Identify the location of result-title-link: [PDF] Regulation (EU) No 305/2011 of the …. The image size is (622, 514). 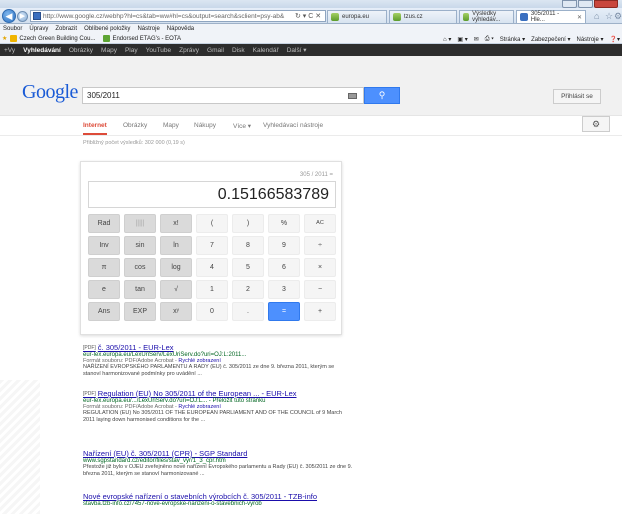
(218, 393).